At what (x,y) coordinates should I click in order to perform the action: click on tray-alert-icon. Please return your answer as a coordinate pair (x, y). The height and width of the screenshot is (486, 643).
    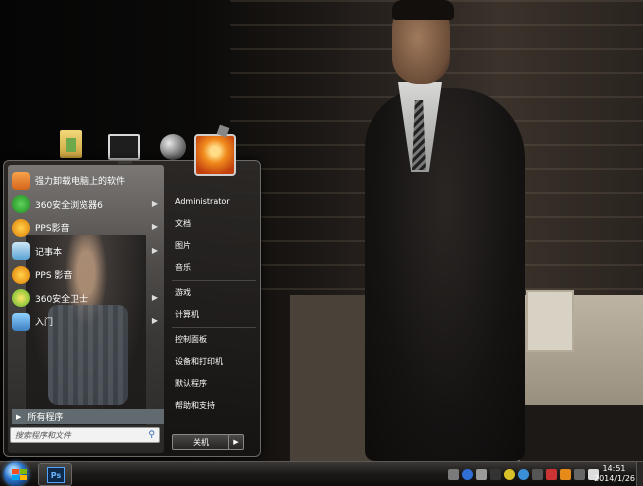
    Looking at the image, I should click on (551, 474).